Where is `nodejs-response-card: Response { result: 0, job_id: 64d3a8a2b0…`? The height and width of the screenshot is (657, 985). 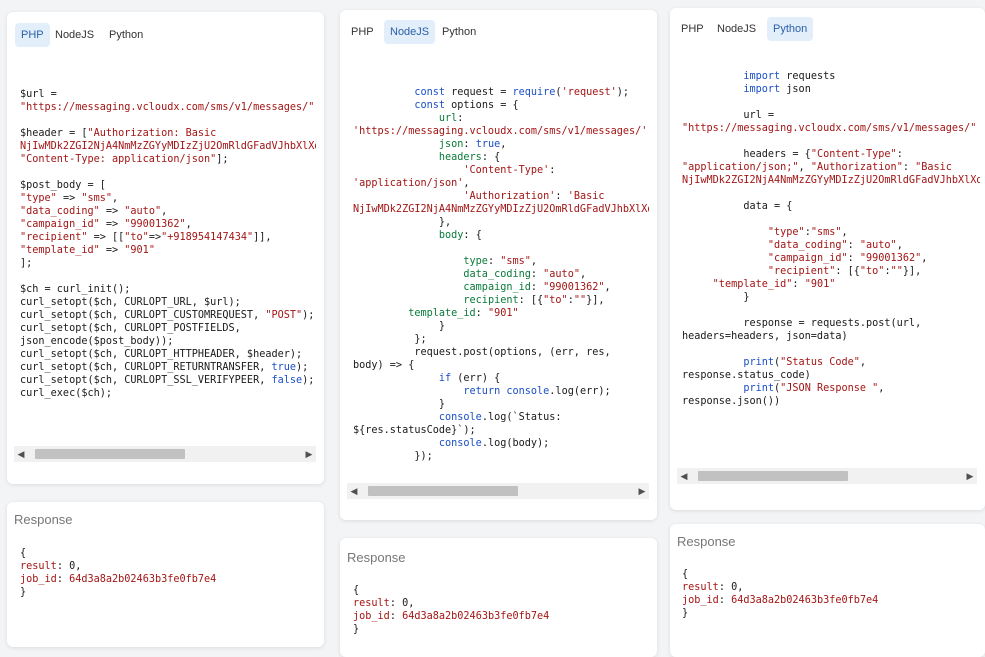
nodejs-response-card: Response { result: 0, job_id: 64d3a8a2b0… is located at coordinates (498, 597).